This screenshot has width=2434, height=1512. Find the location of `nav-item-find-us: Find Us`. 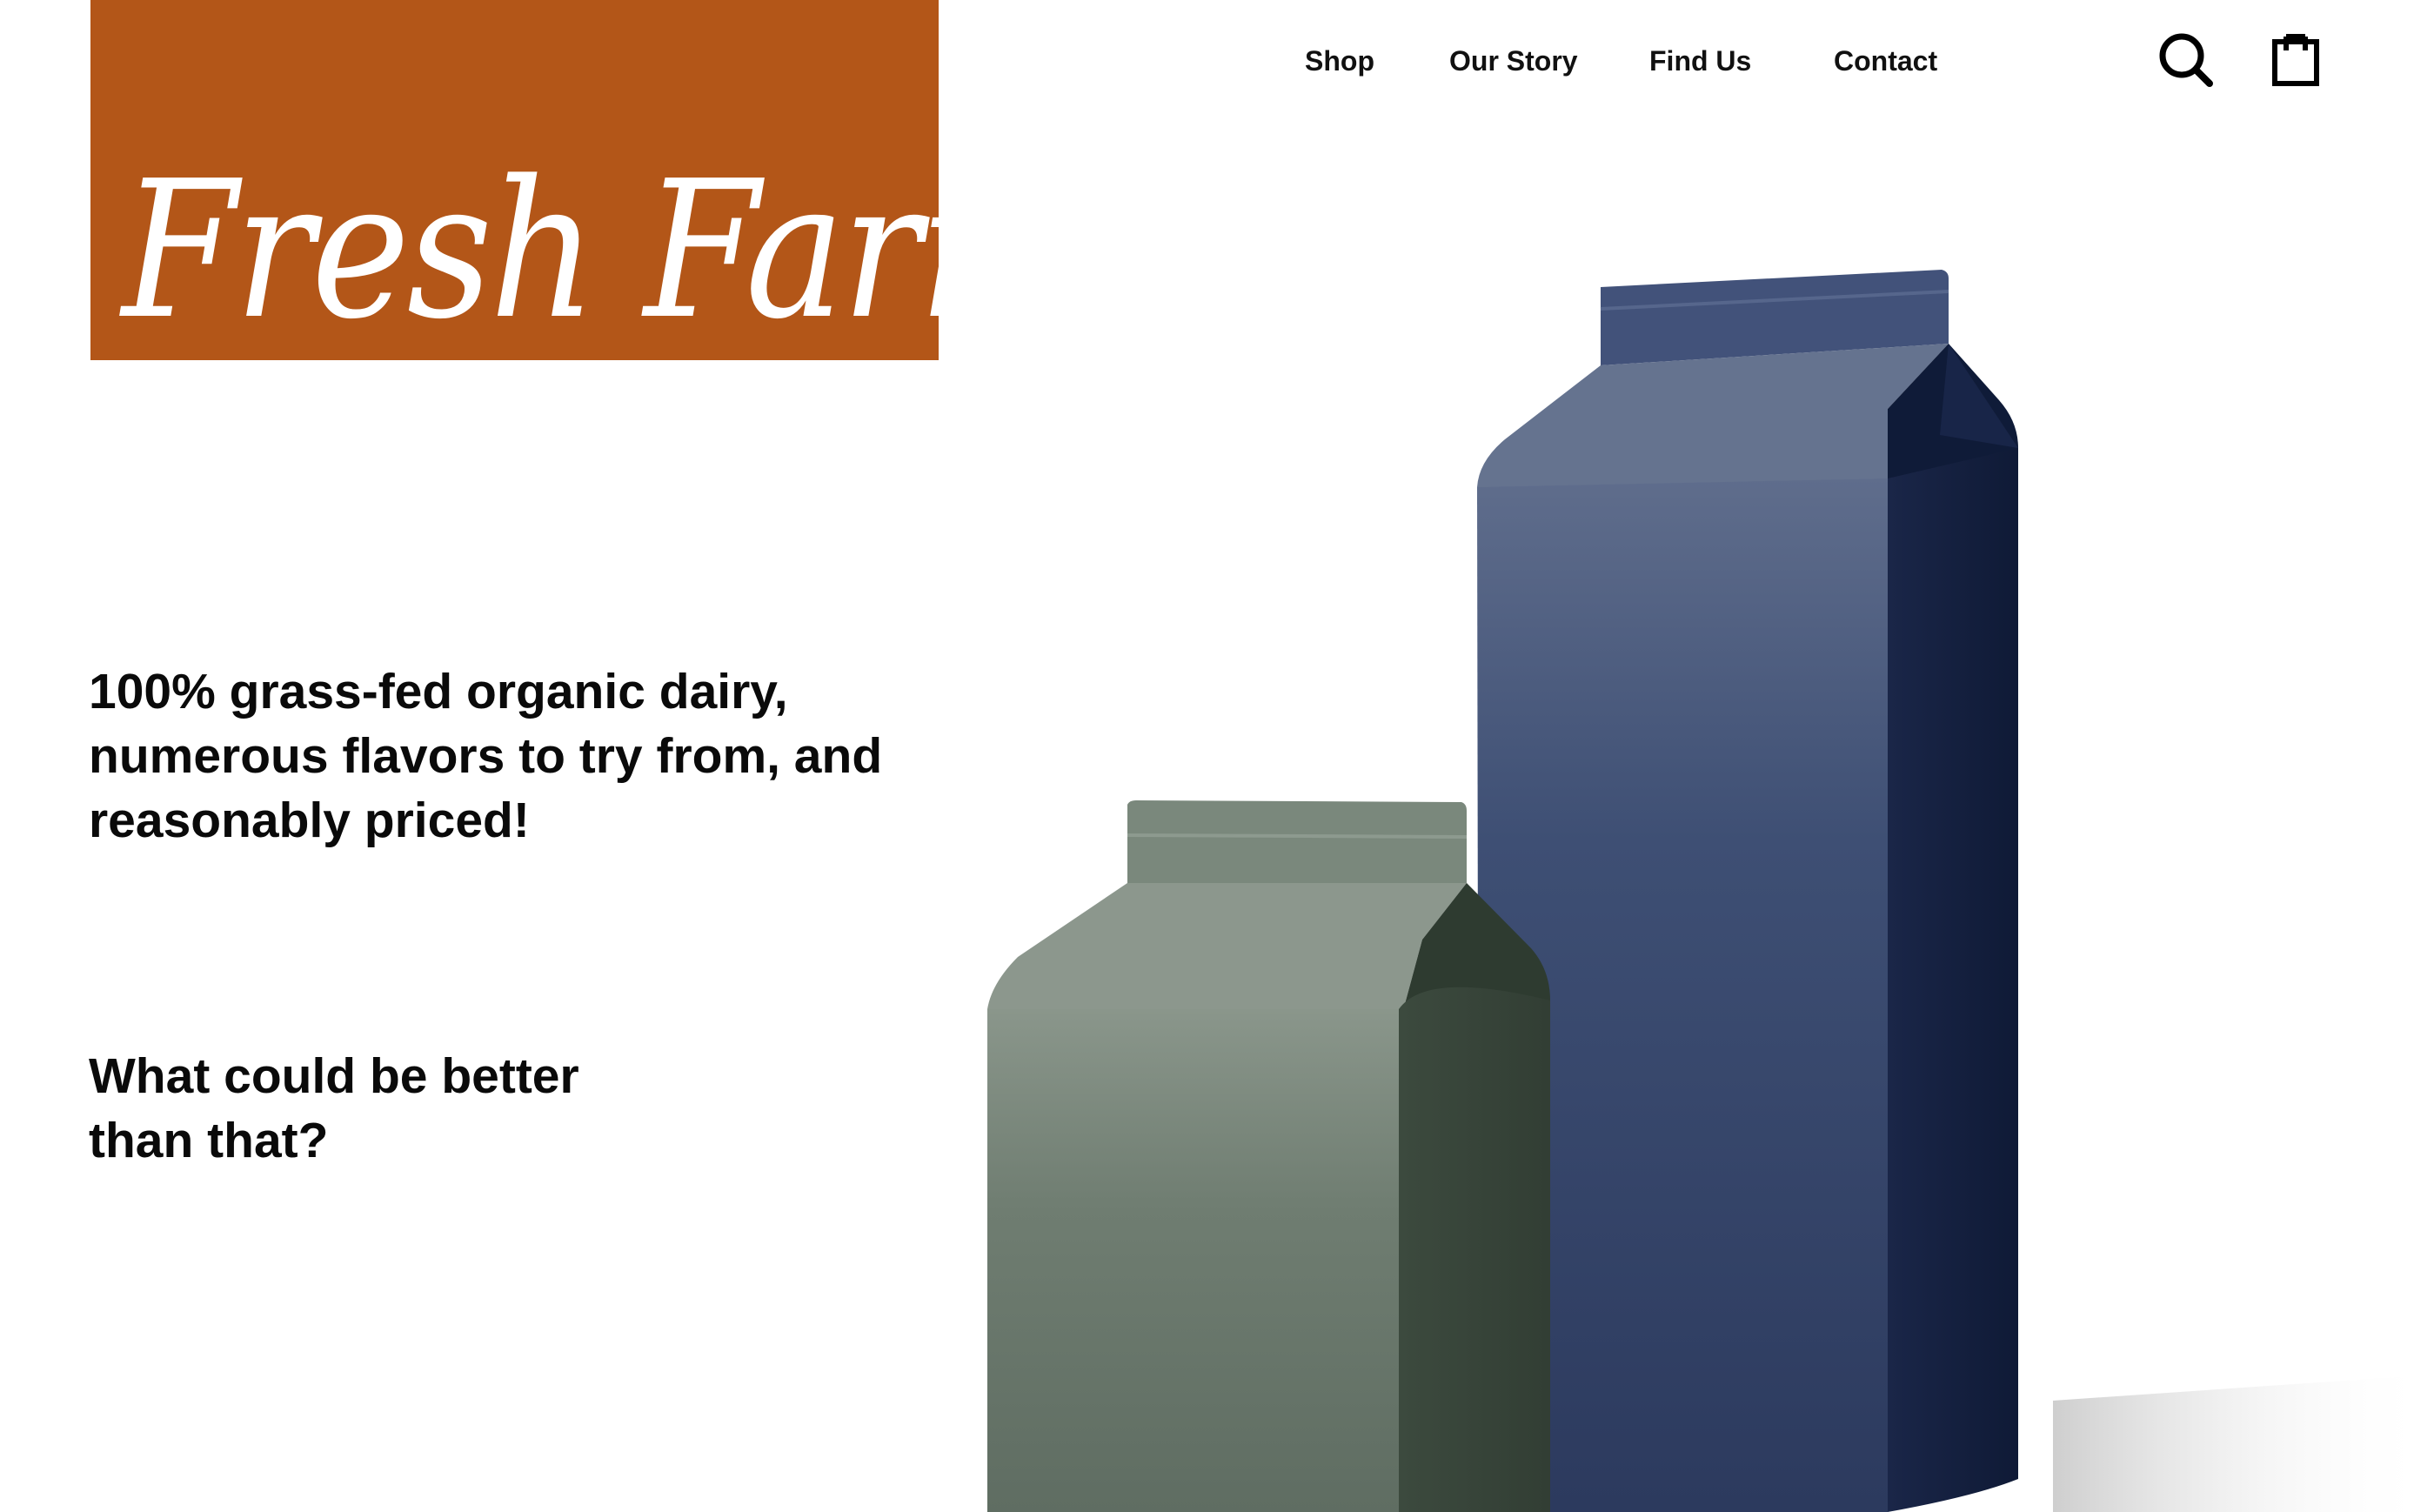

nav-item-find-us: Find Us is located at coordinates (1700, 61).